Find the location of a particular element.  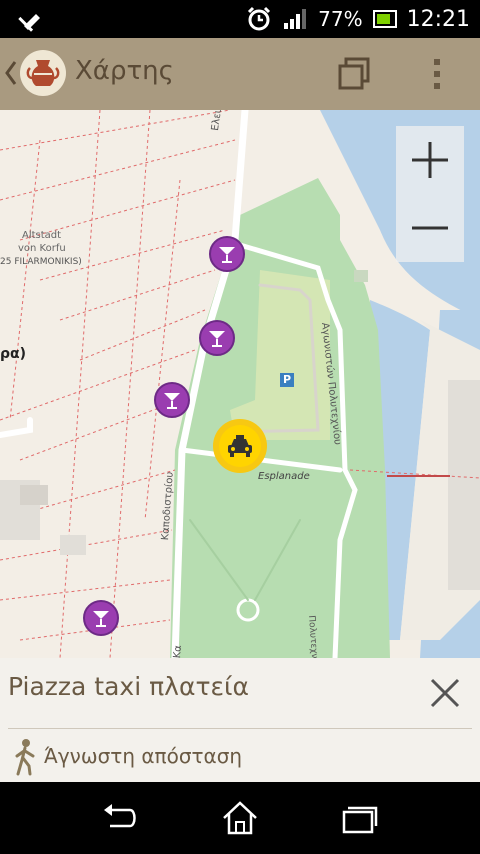

battery-icon is located at coordinates (384, 19).